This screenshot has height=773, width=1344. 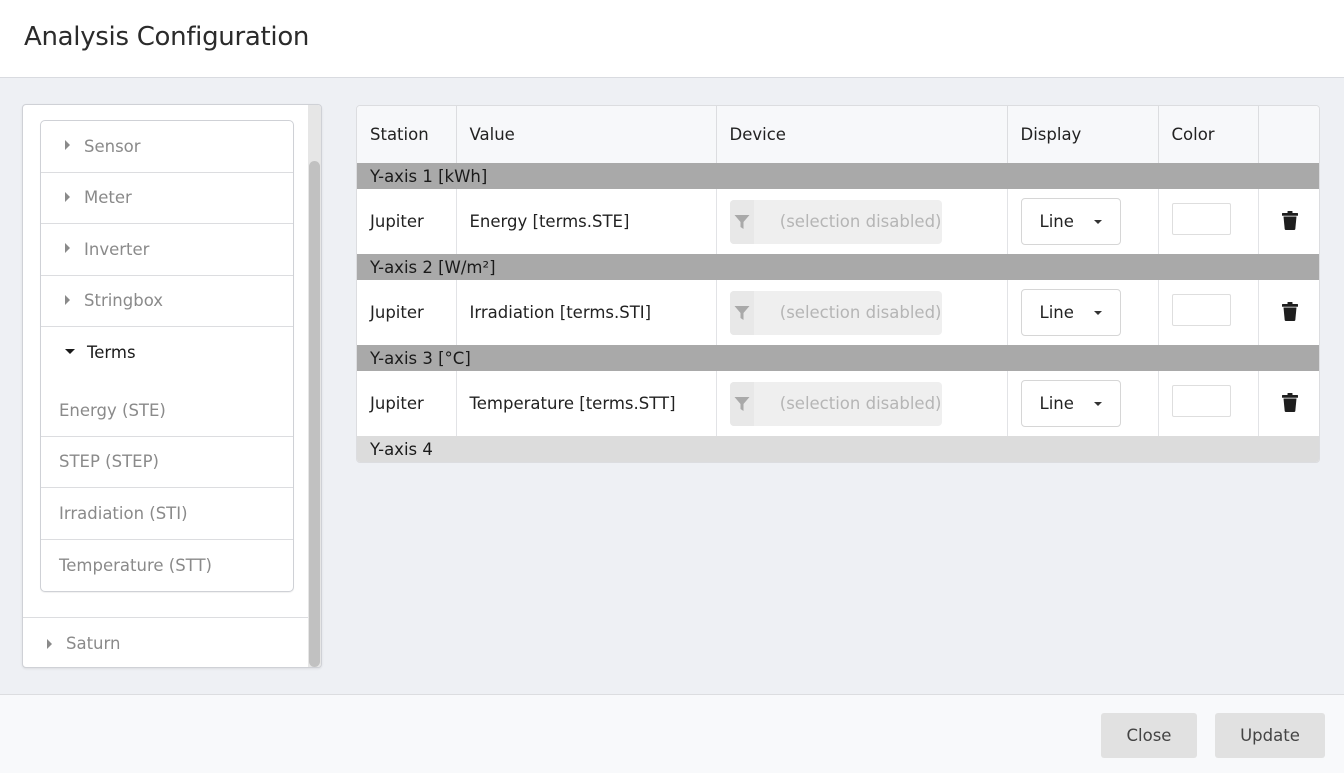 I want to click on column-header-device: Device, so click(x=862, y=134).